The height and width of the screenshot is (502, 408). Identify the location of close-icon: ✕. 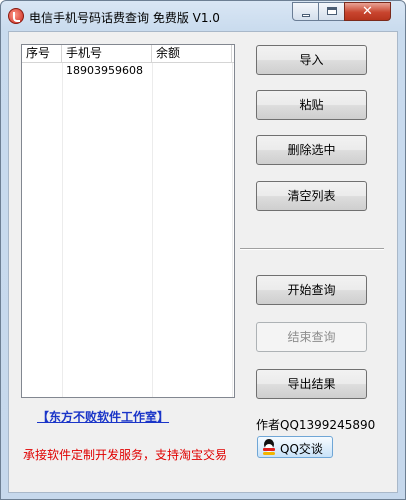
(367, 11).